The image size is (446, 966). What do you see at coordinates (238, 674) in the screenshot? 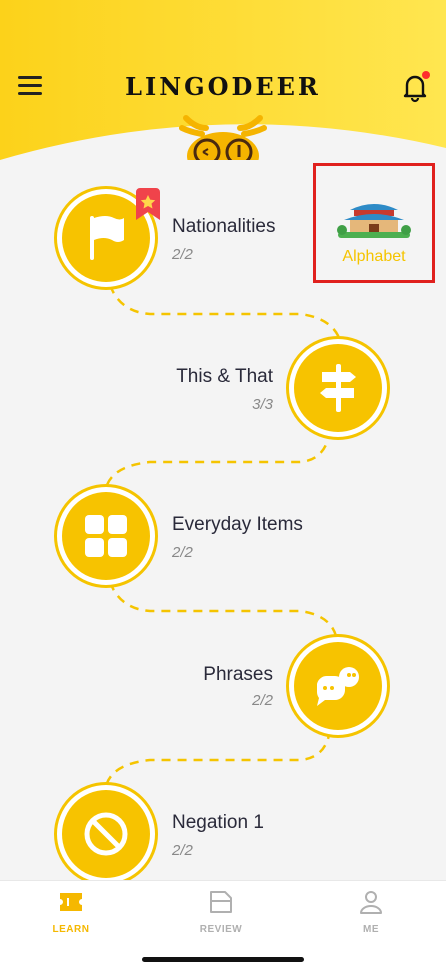
I see `unit-title: Phrases` at bounding box center [238, 674].